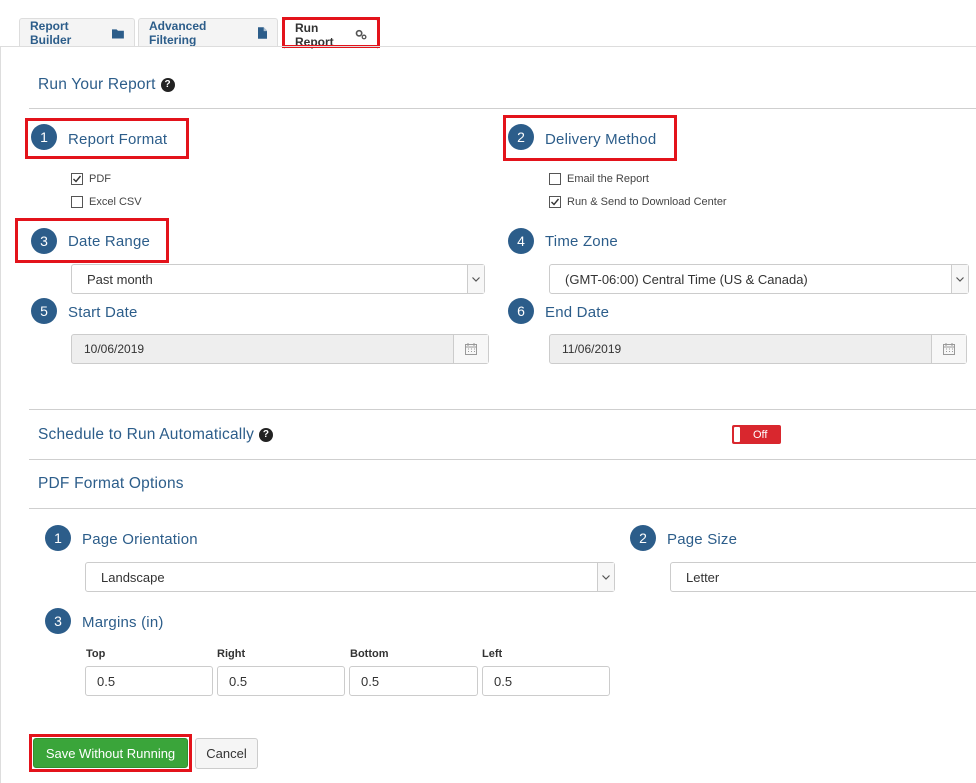 Image resolution: width=976 pixels, height=783 pixels. Describe the element at coordinates (643, 538) in the screenshot. I see `step-number: 2` at that location.